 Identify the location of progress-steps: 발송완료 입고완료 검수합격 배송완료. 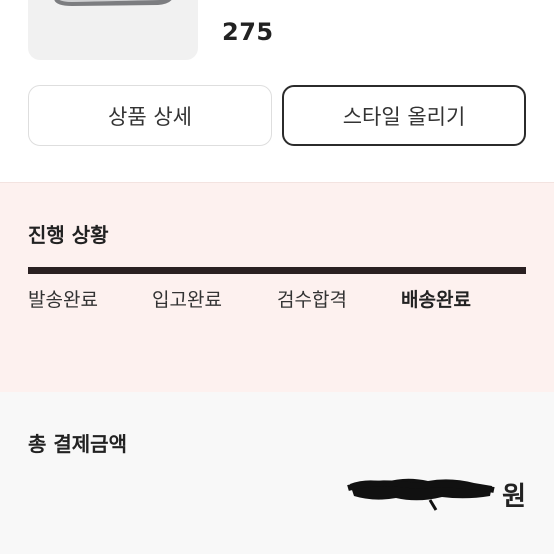
(277, 300).